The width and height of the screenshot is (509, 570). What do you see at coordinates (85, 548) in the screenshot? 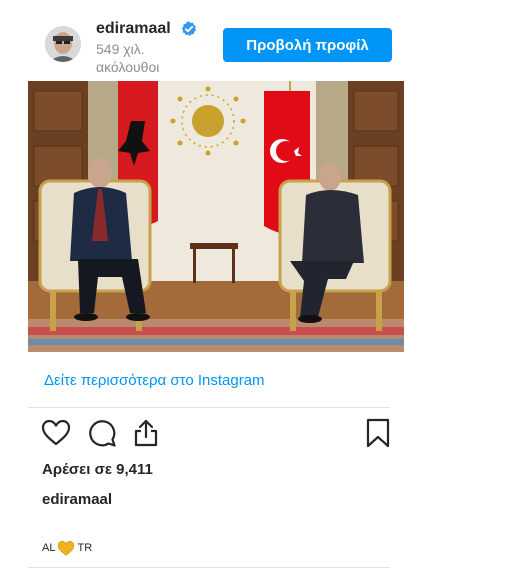
I see `caption-suffix: TR` at bounding box center [85, 548].